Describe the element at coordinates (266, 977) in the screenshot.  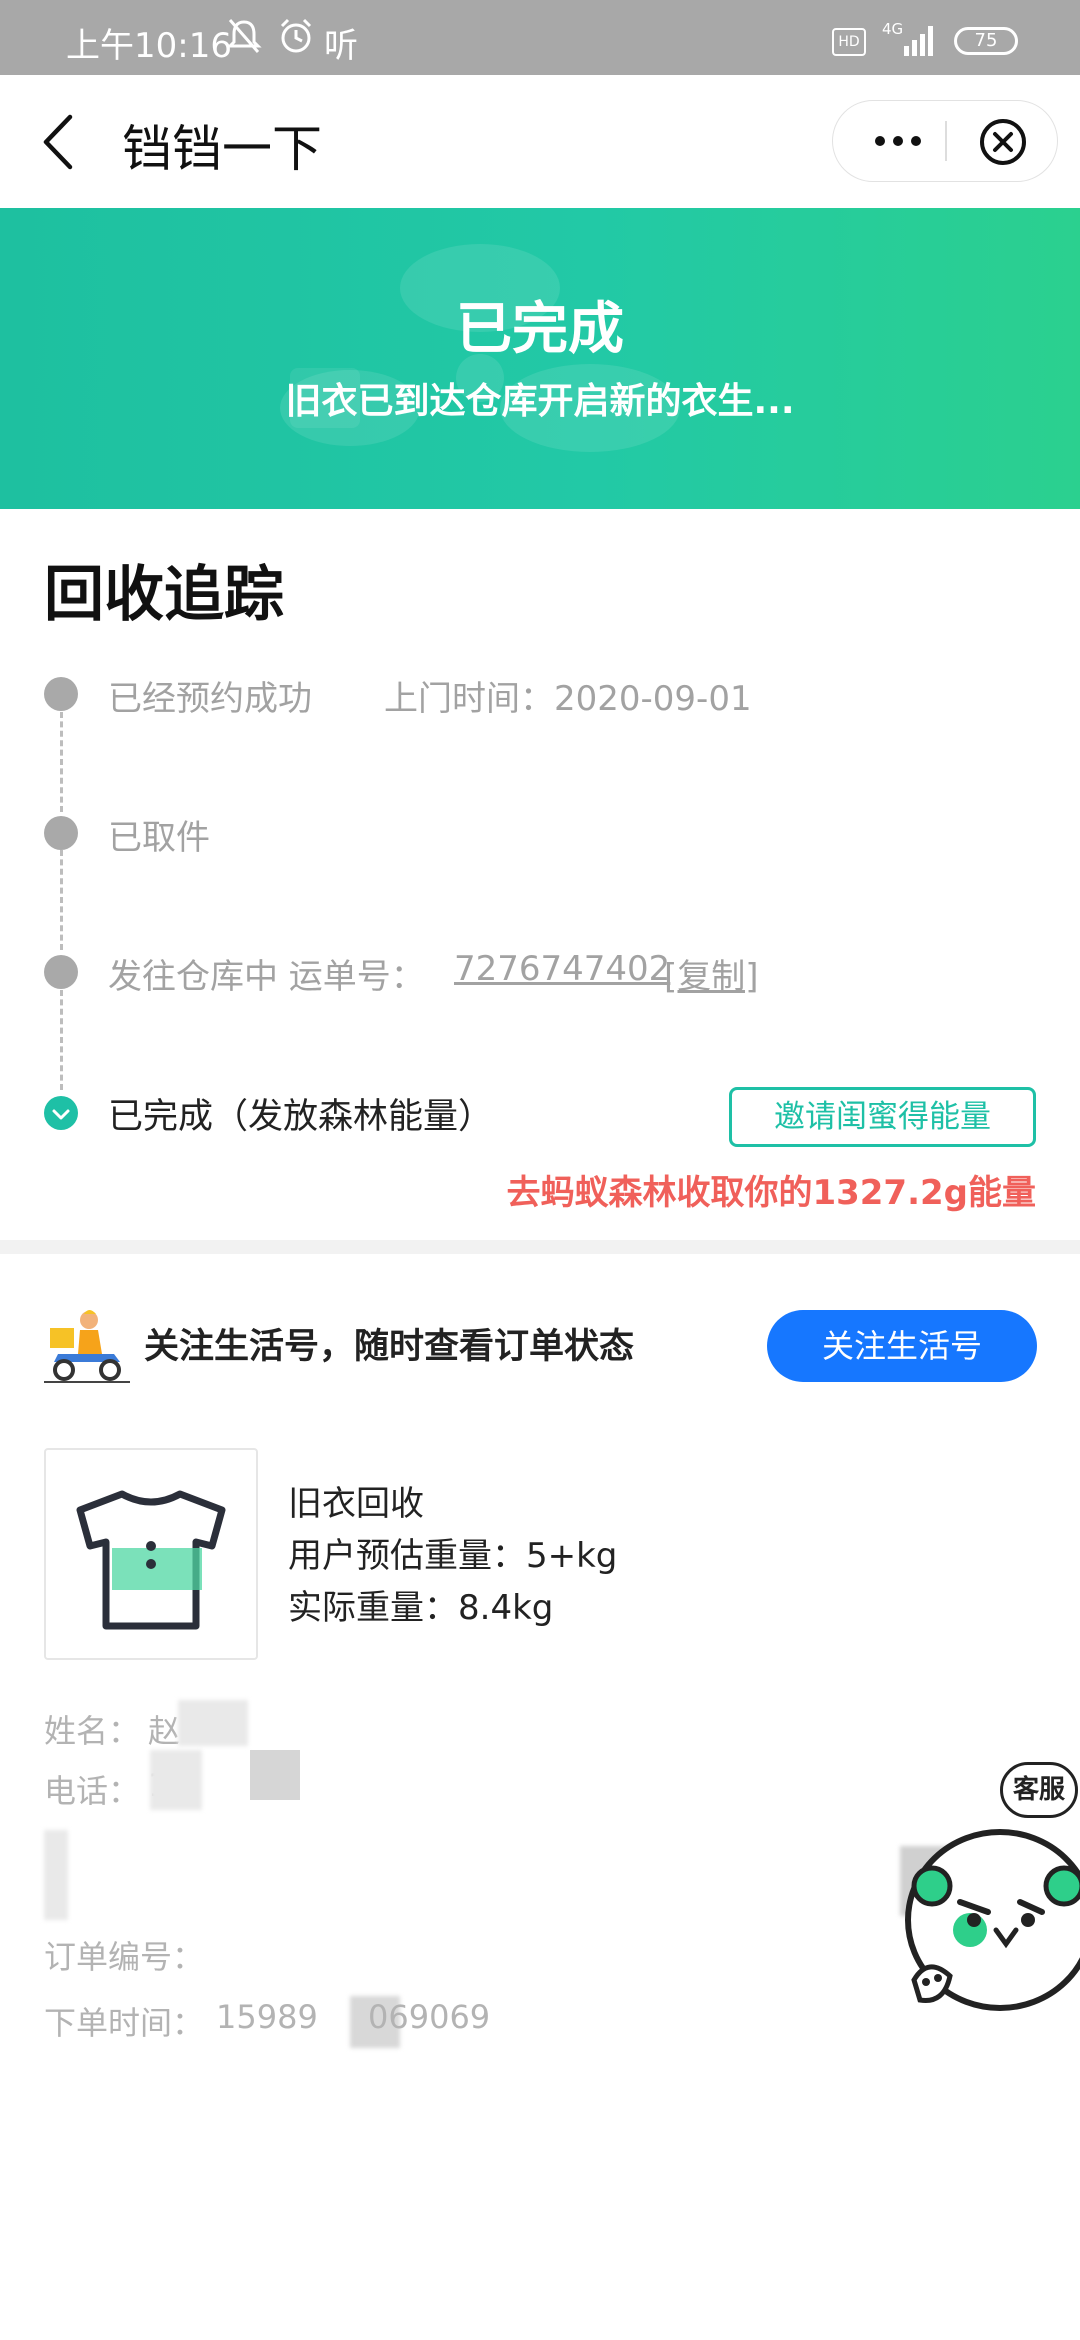
I see `step-label: 发往仓库中 运单号：` at that location.